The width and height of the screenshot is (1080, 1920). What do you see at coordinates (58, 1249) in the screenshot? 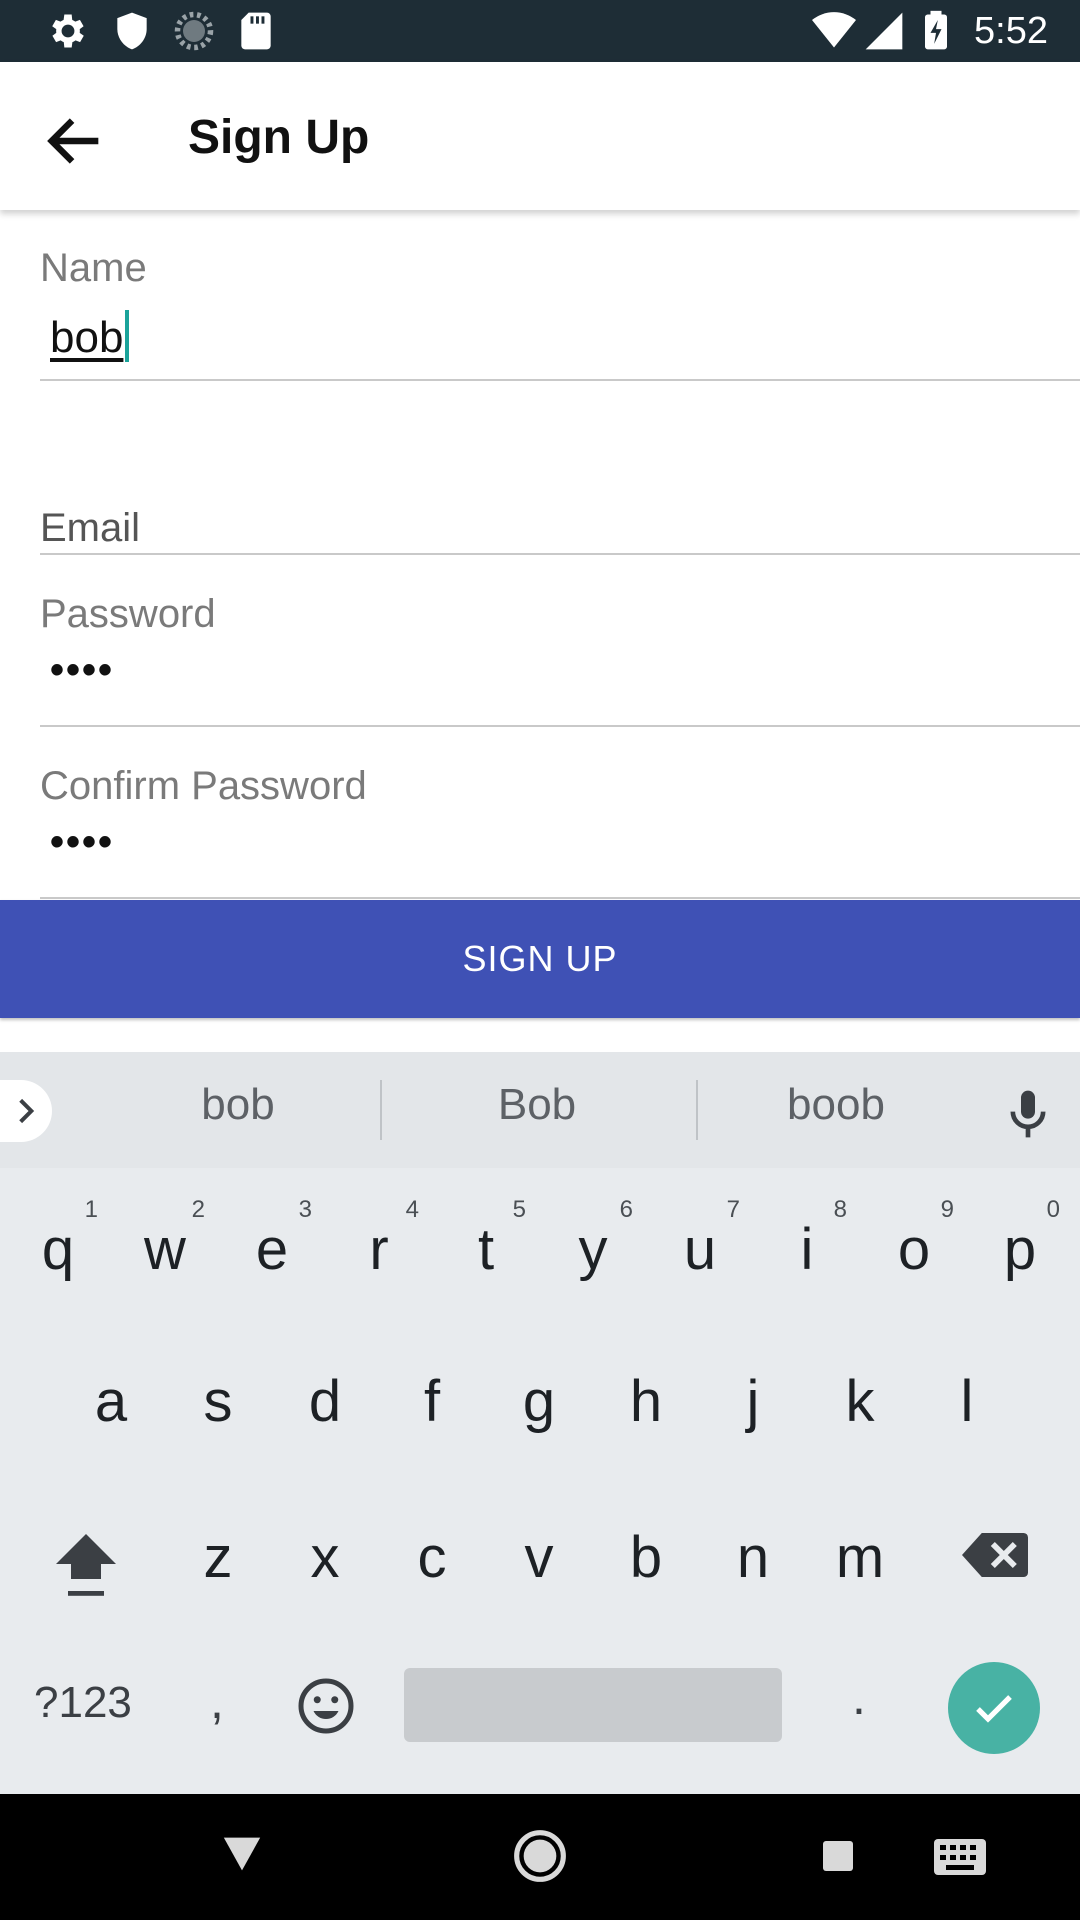
I see `key-label: q` at bounding box center [58, 1249].